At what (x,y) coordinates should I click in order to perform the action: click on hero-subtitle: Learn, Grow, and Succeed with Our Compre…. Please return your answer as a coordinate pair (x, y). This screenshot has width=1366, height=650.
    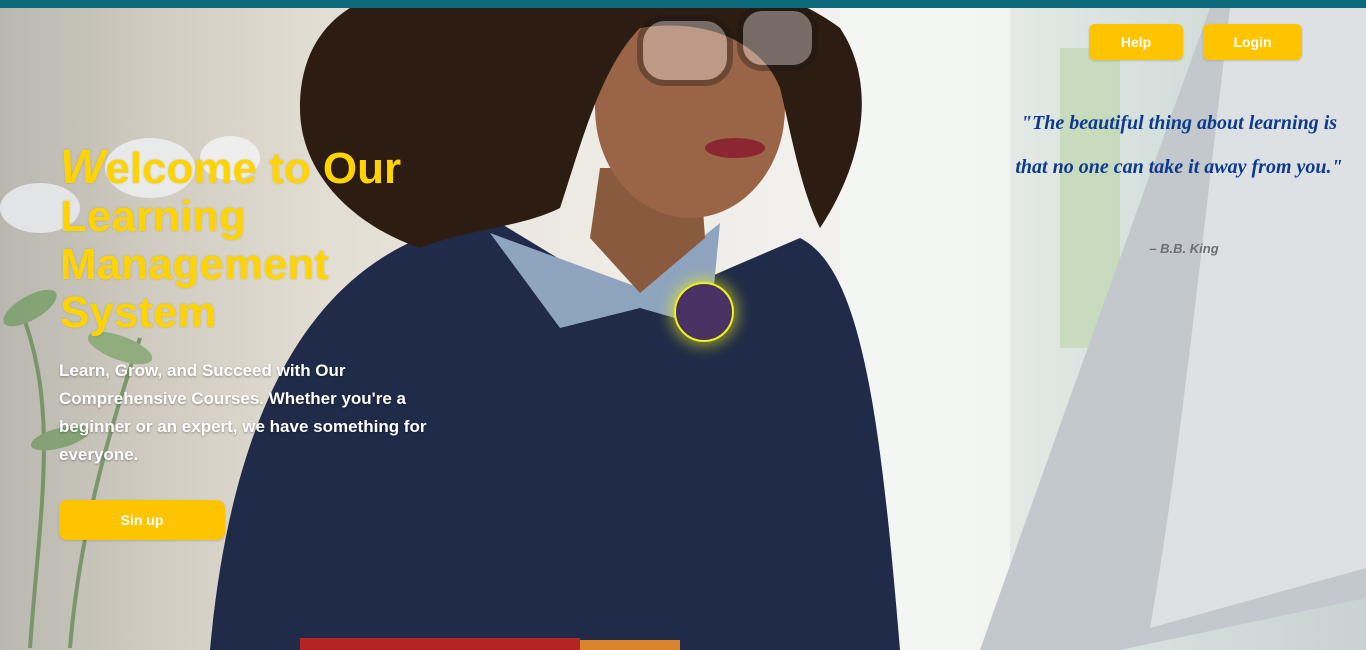
    Looking at the image, I should click on (243, 412).